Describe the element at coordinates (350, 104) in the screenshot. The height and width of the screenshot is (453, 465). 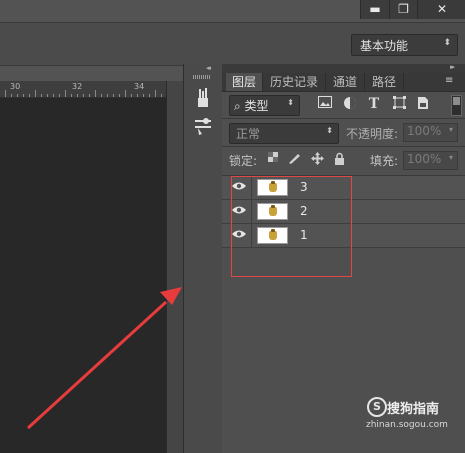
I see `adjustment-filter-icon` at that location.